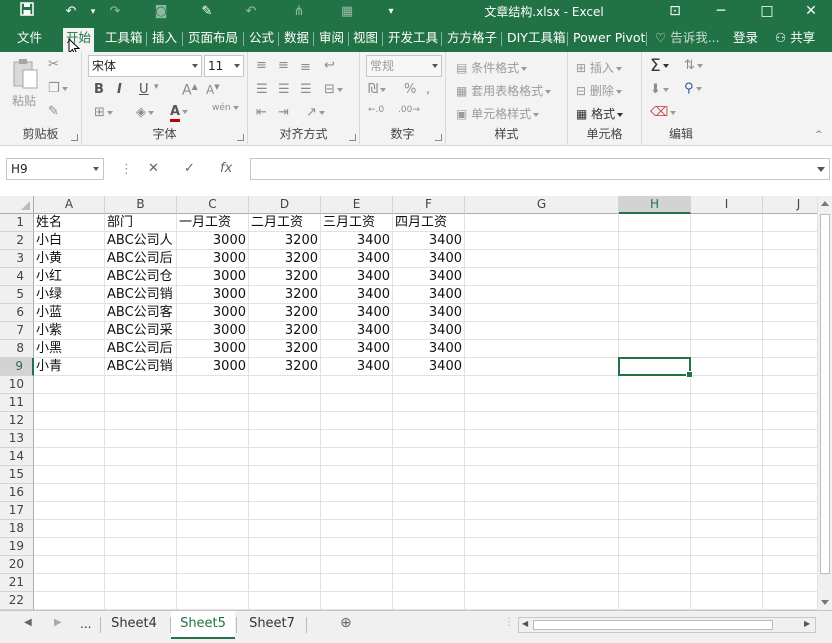 The width and height of the screenshot is (832, 643). Describe the element at coordinates (377, 89) in the screenshot. I see `accounting-format-icon: ₪` at that location.